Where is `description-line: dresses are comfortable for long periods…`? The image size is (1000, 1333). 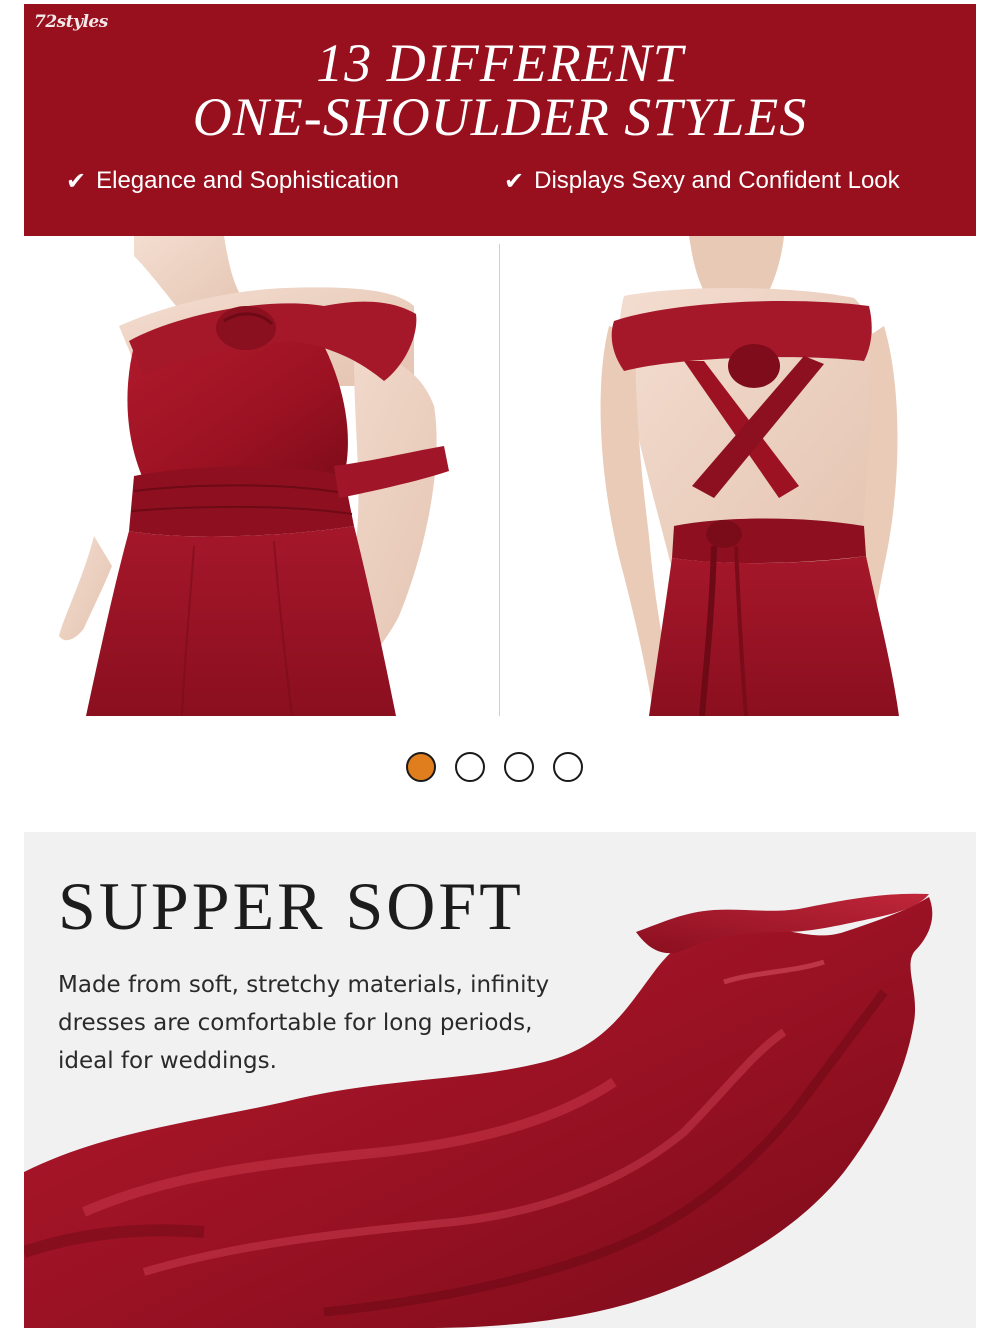 description-line: dresses are comfortable for long periods… is located at coordinates (295, 1023).